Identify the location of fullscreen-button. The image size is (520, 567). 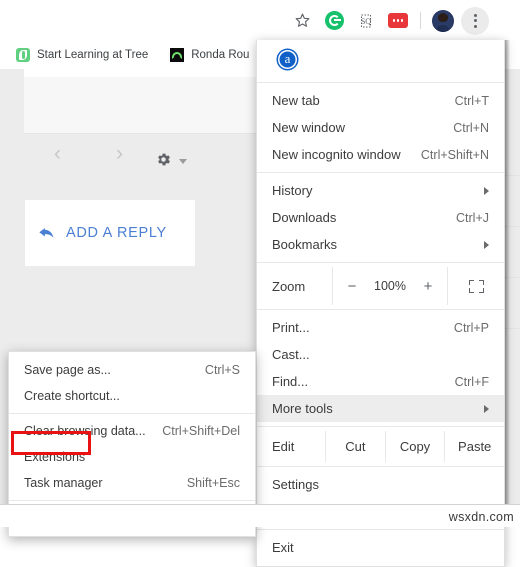
(476, 286).